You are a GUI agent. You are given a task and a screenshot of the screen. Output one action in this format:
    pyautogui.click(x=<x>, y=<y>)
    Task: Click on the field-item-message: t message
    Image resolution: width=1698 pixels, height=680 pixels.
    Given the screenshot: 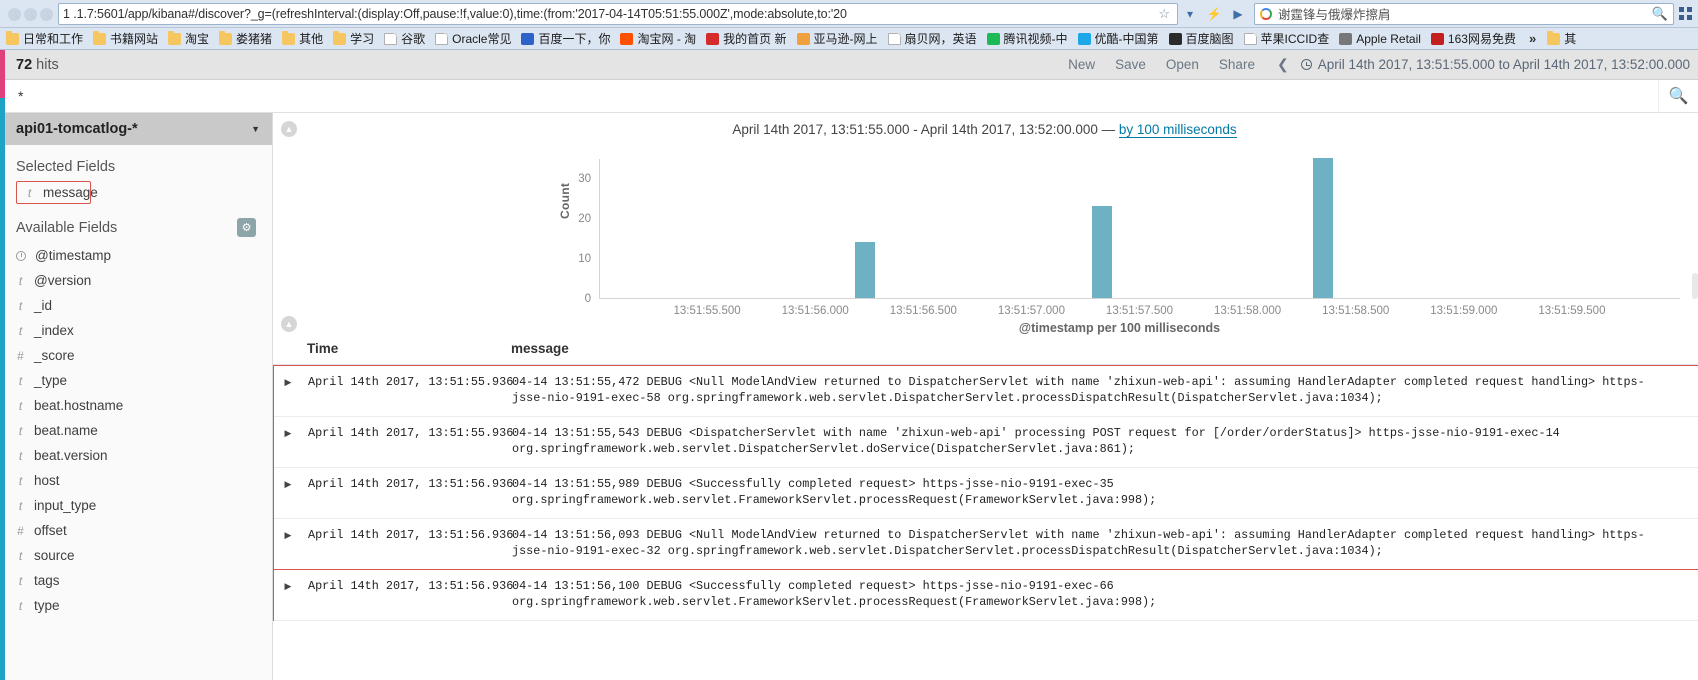 What is the action you would take?
    pyautogui.click(x=57, y=192)
    